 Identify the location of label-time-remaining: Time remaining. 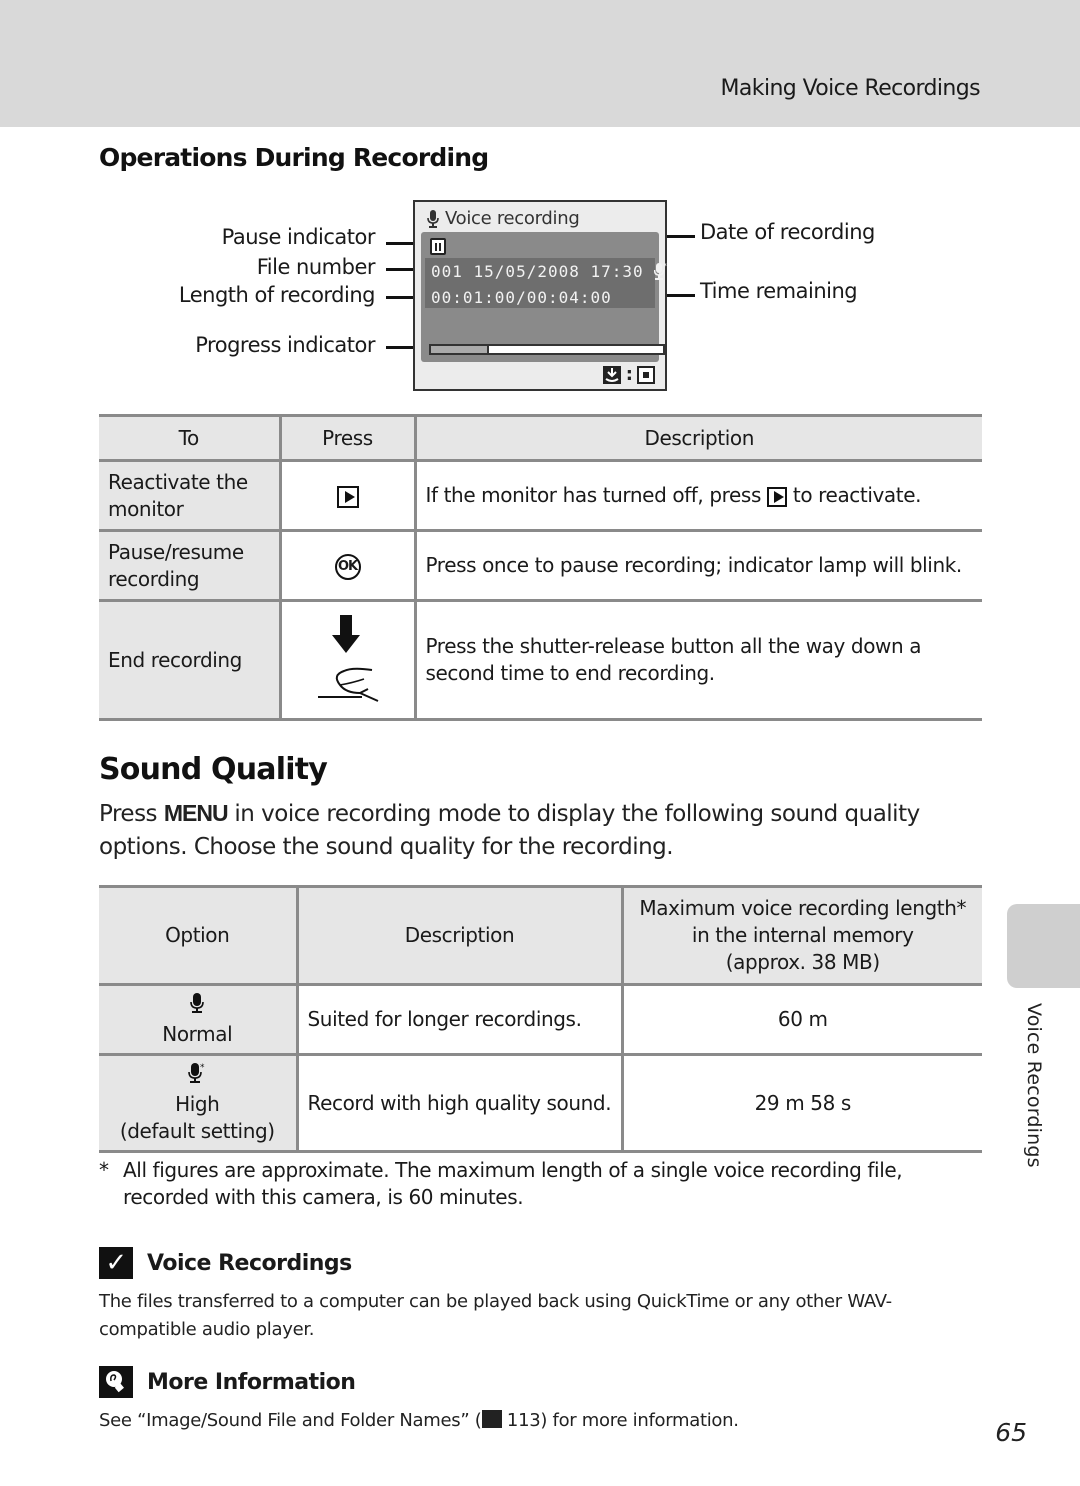
(779, 291).